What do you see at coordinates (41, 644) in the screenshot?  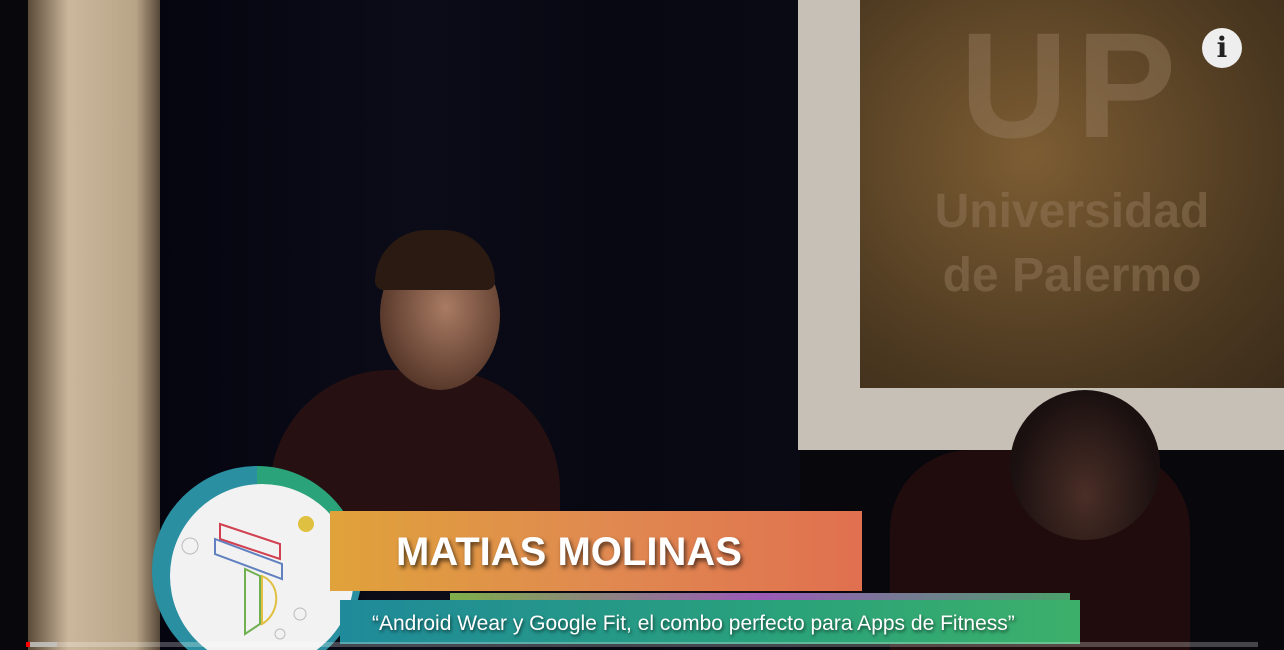 I see `buffered-bar` at bounding box center [41, 644].